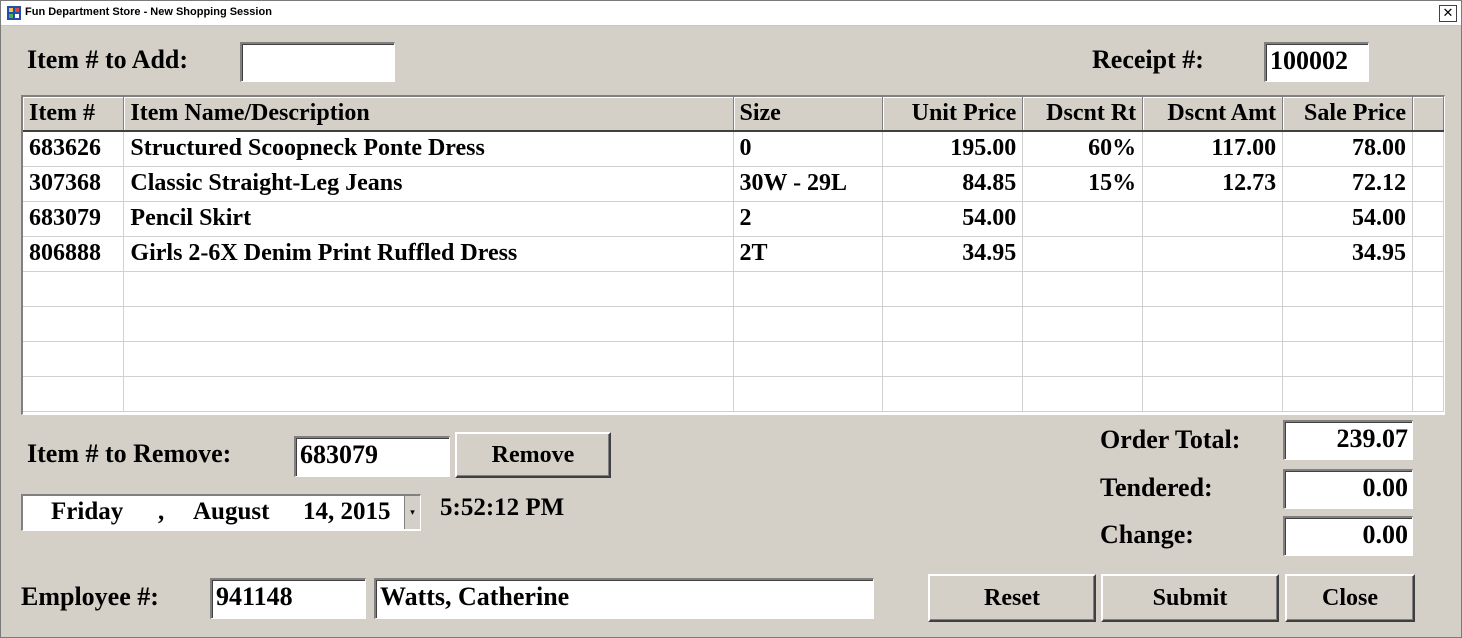 The width and height of the screenshot is (1462, 638). I want to click on remove-button: Remove, so click(533, 455).